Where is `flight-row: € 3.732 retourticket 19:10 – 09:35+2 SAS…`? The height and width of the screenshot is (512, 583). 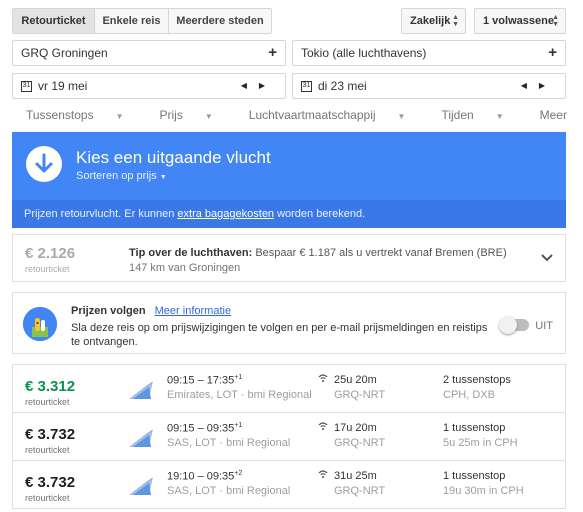 flight-row: € 3.732 retourticket 19:10 – 09:35+2 SAS… is located at coordinates (289, 485).